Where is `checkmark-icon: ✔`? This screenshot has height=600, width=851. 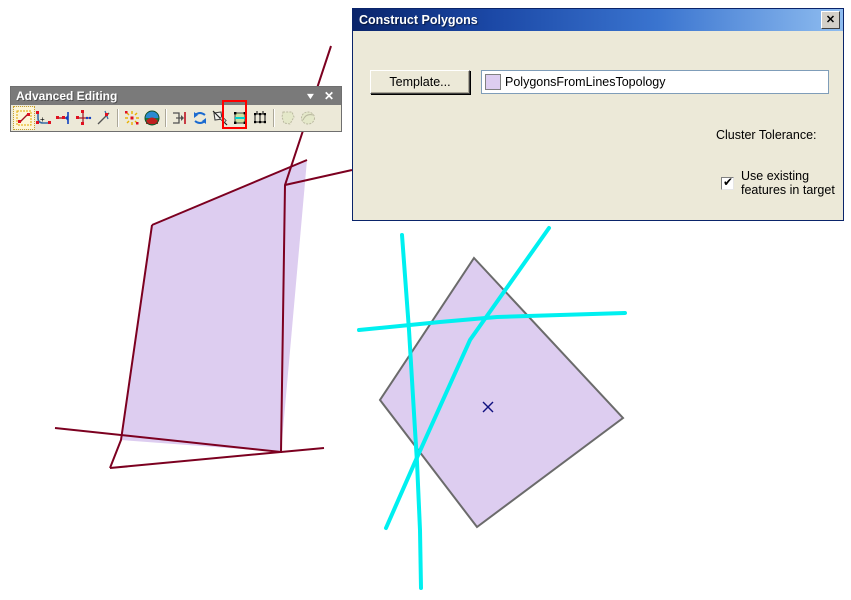
checkmark-icon: ✔ is located at coordinates (728, 181).